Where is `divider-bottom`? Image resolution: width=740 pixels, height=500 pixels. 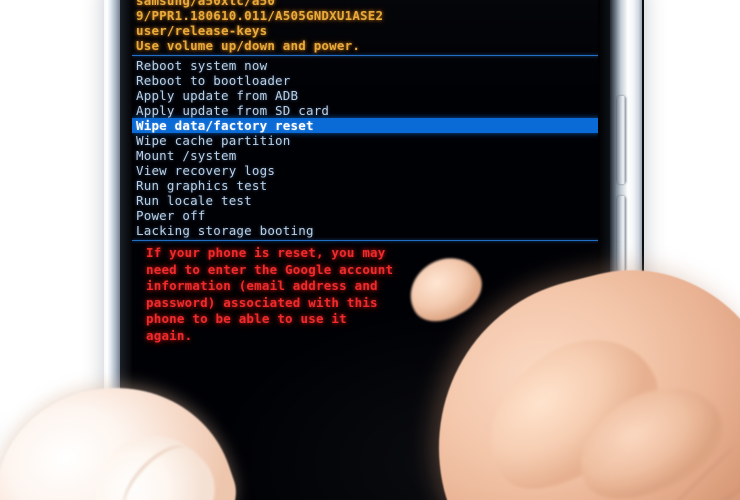
divider-bottom is located at coordinates (366, 240).